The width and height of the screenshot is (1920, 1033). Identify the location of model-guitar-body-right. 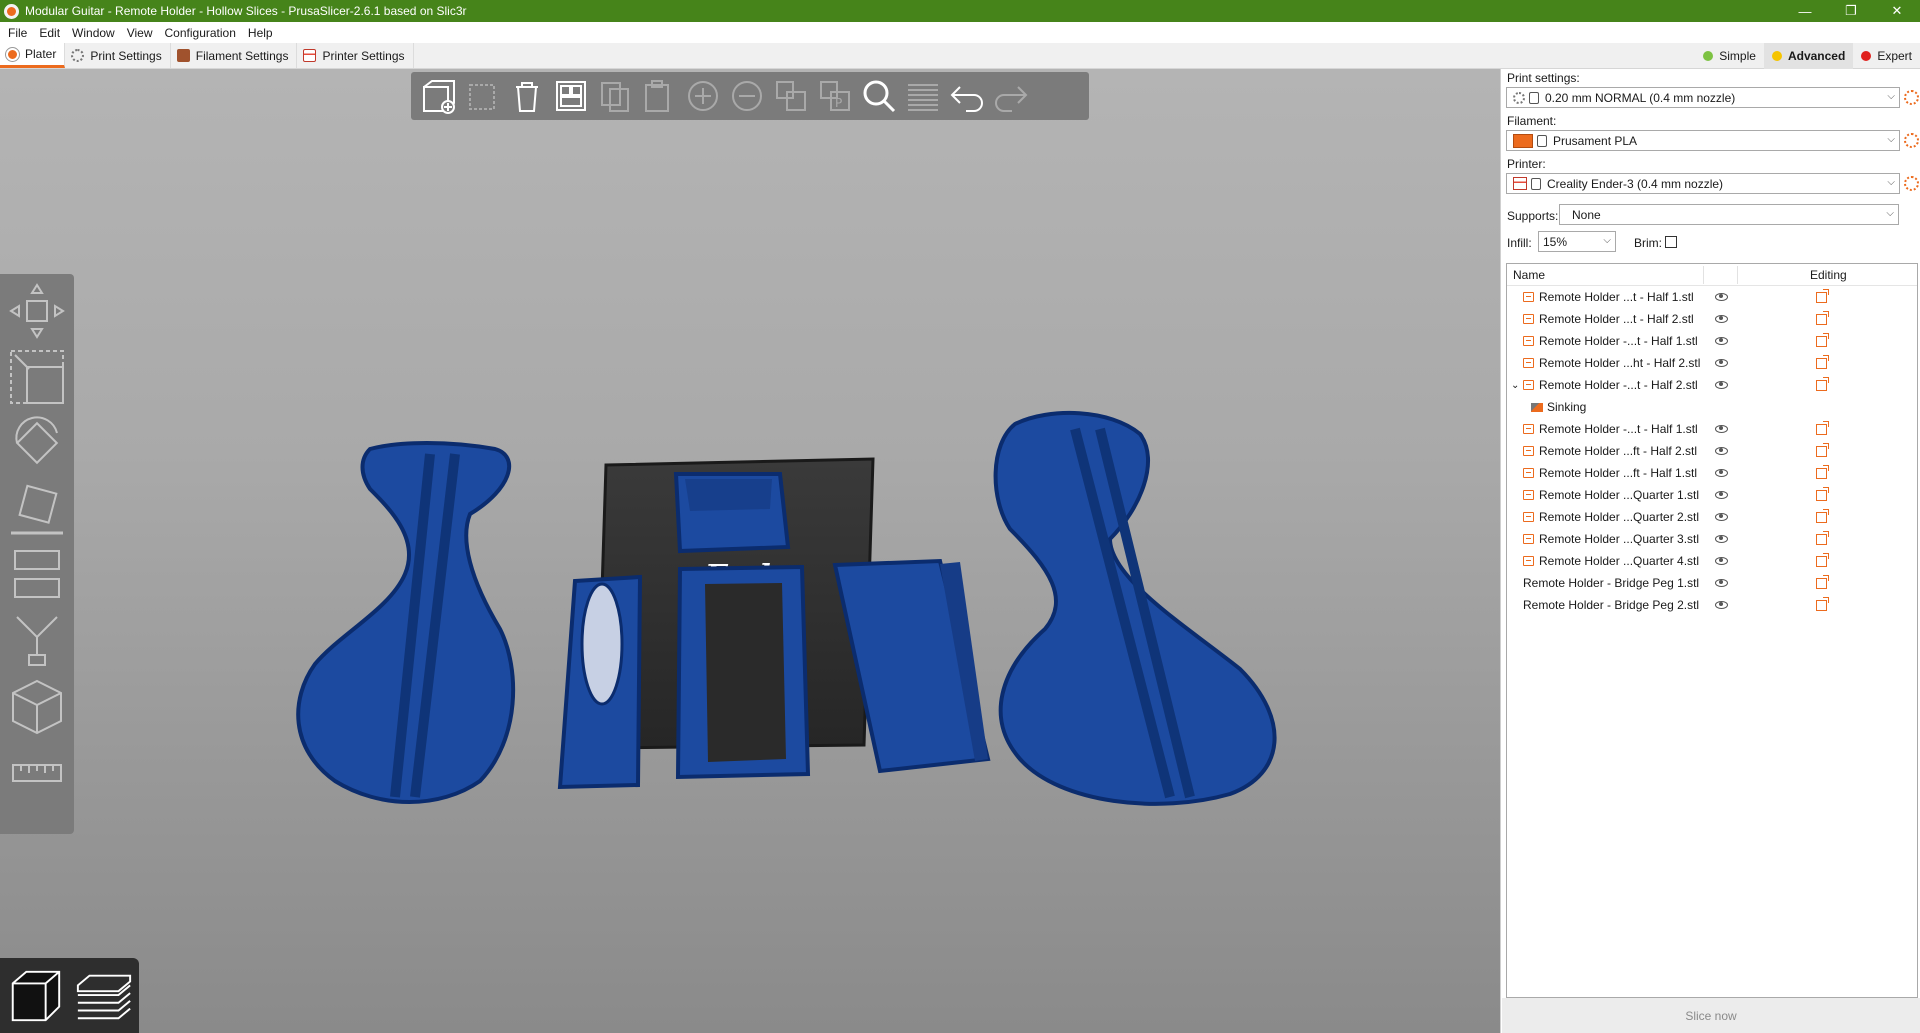
(1135, 608).